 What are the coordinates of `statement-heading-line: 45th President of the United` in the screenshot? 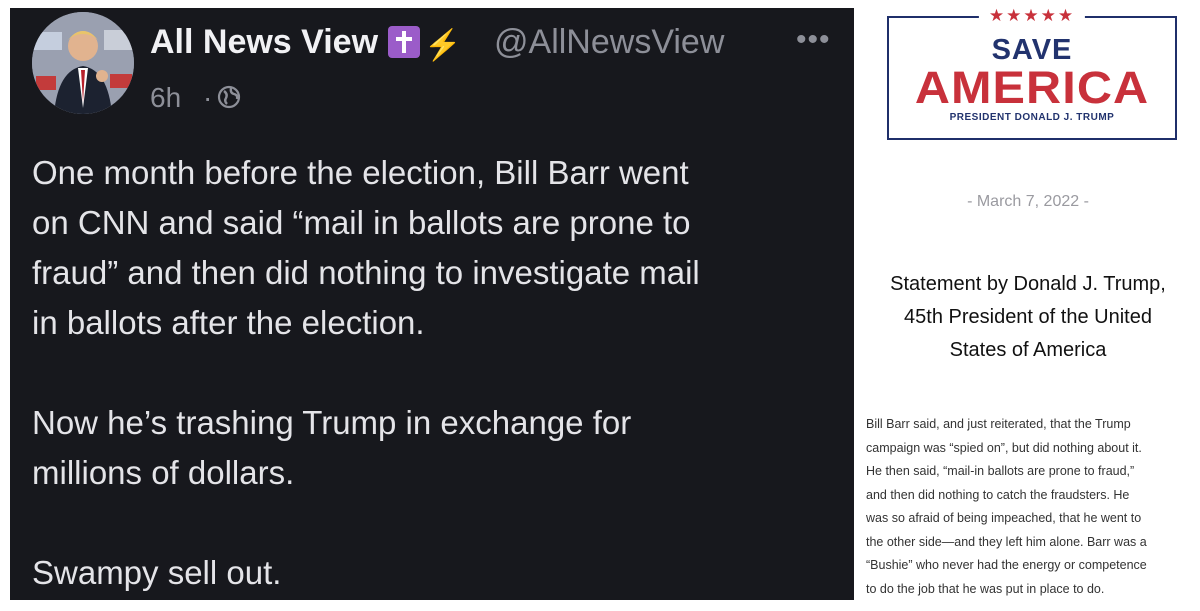 It's located at (1028, 317).